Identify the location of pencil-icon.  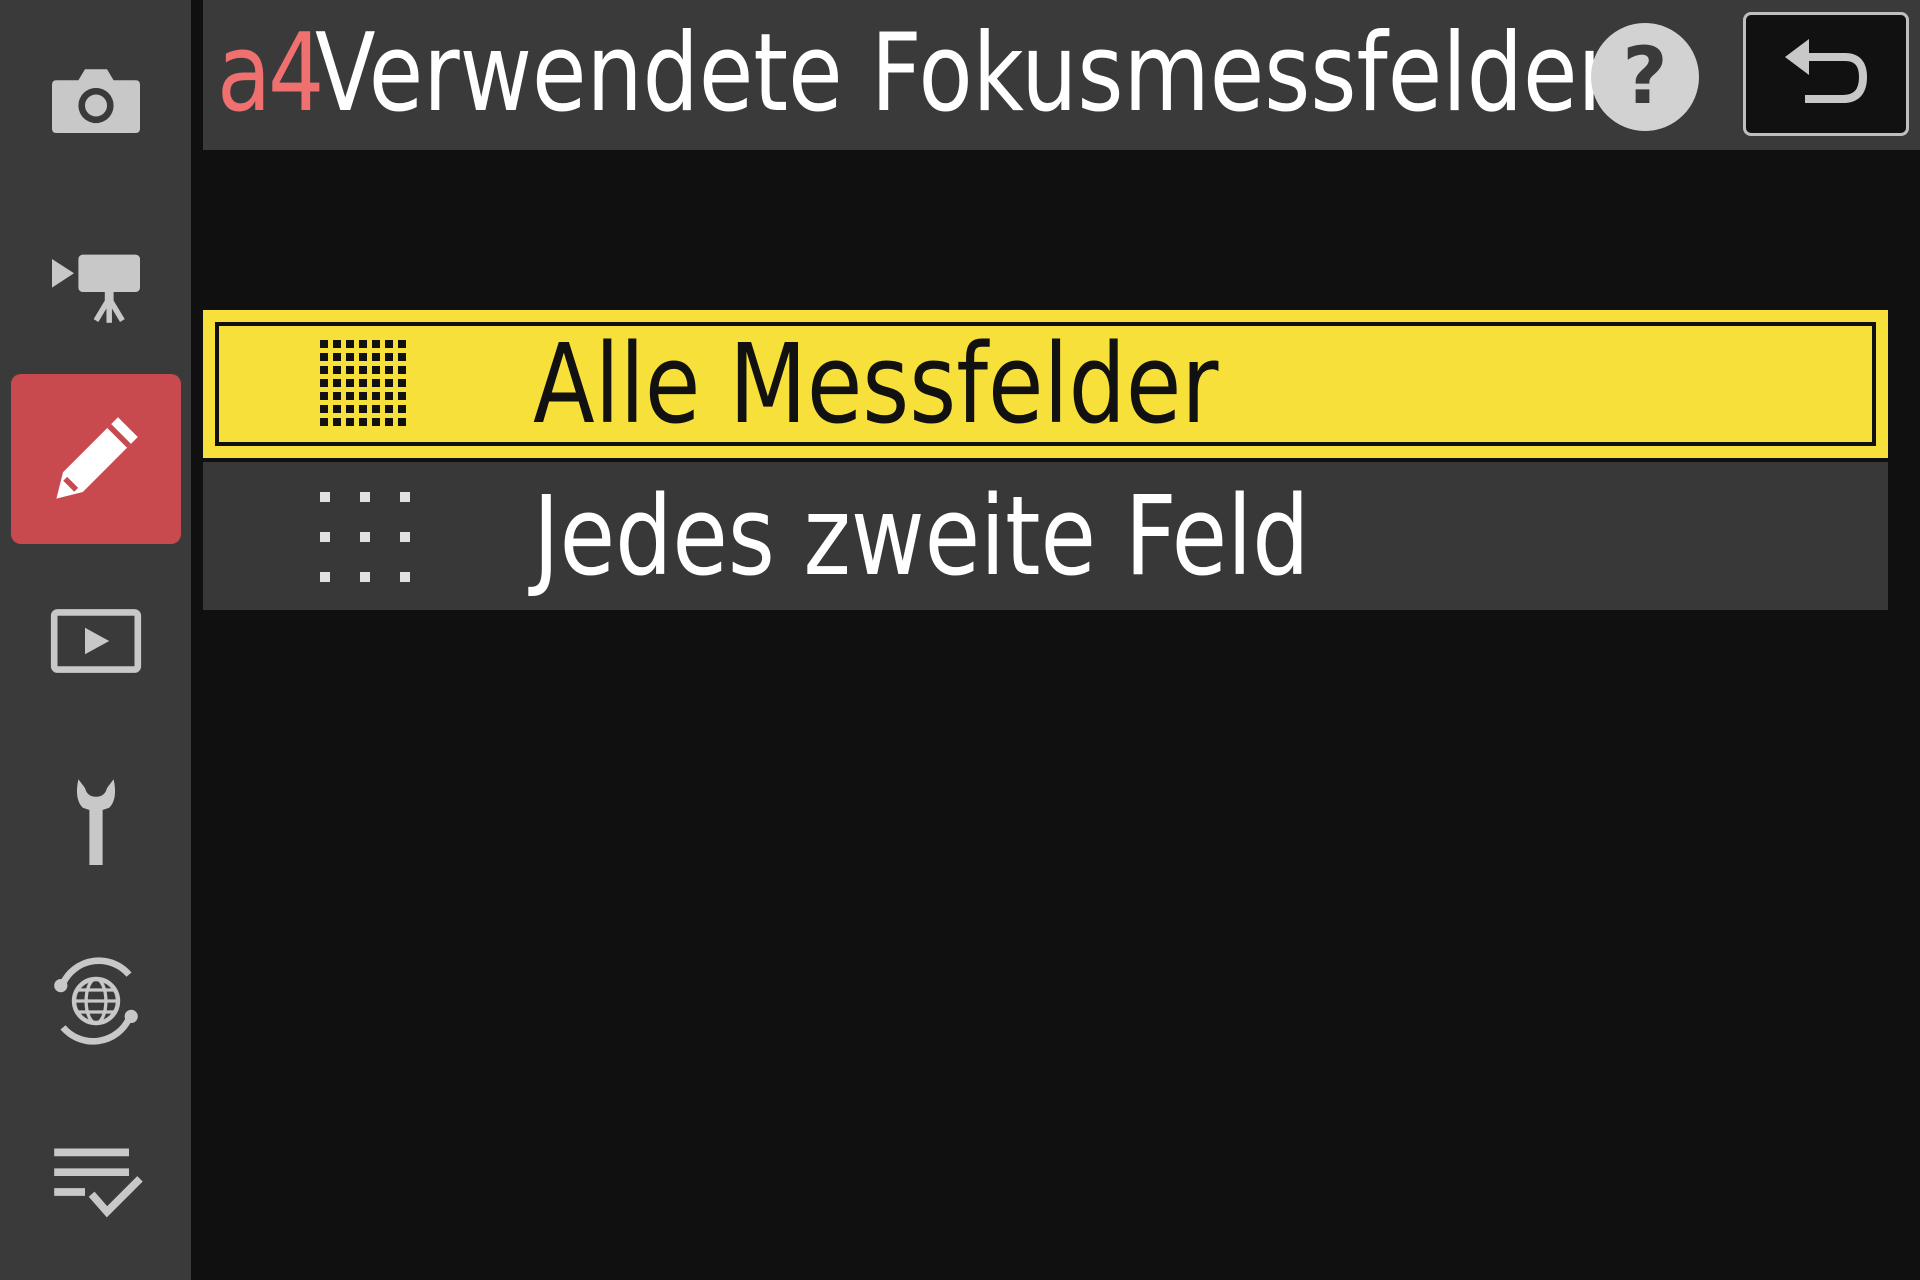
(97, 458).